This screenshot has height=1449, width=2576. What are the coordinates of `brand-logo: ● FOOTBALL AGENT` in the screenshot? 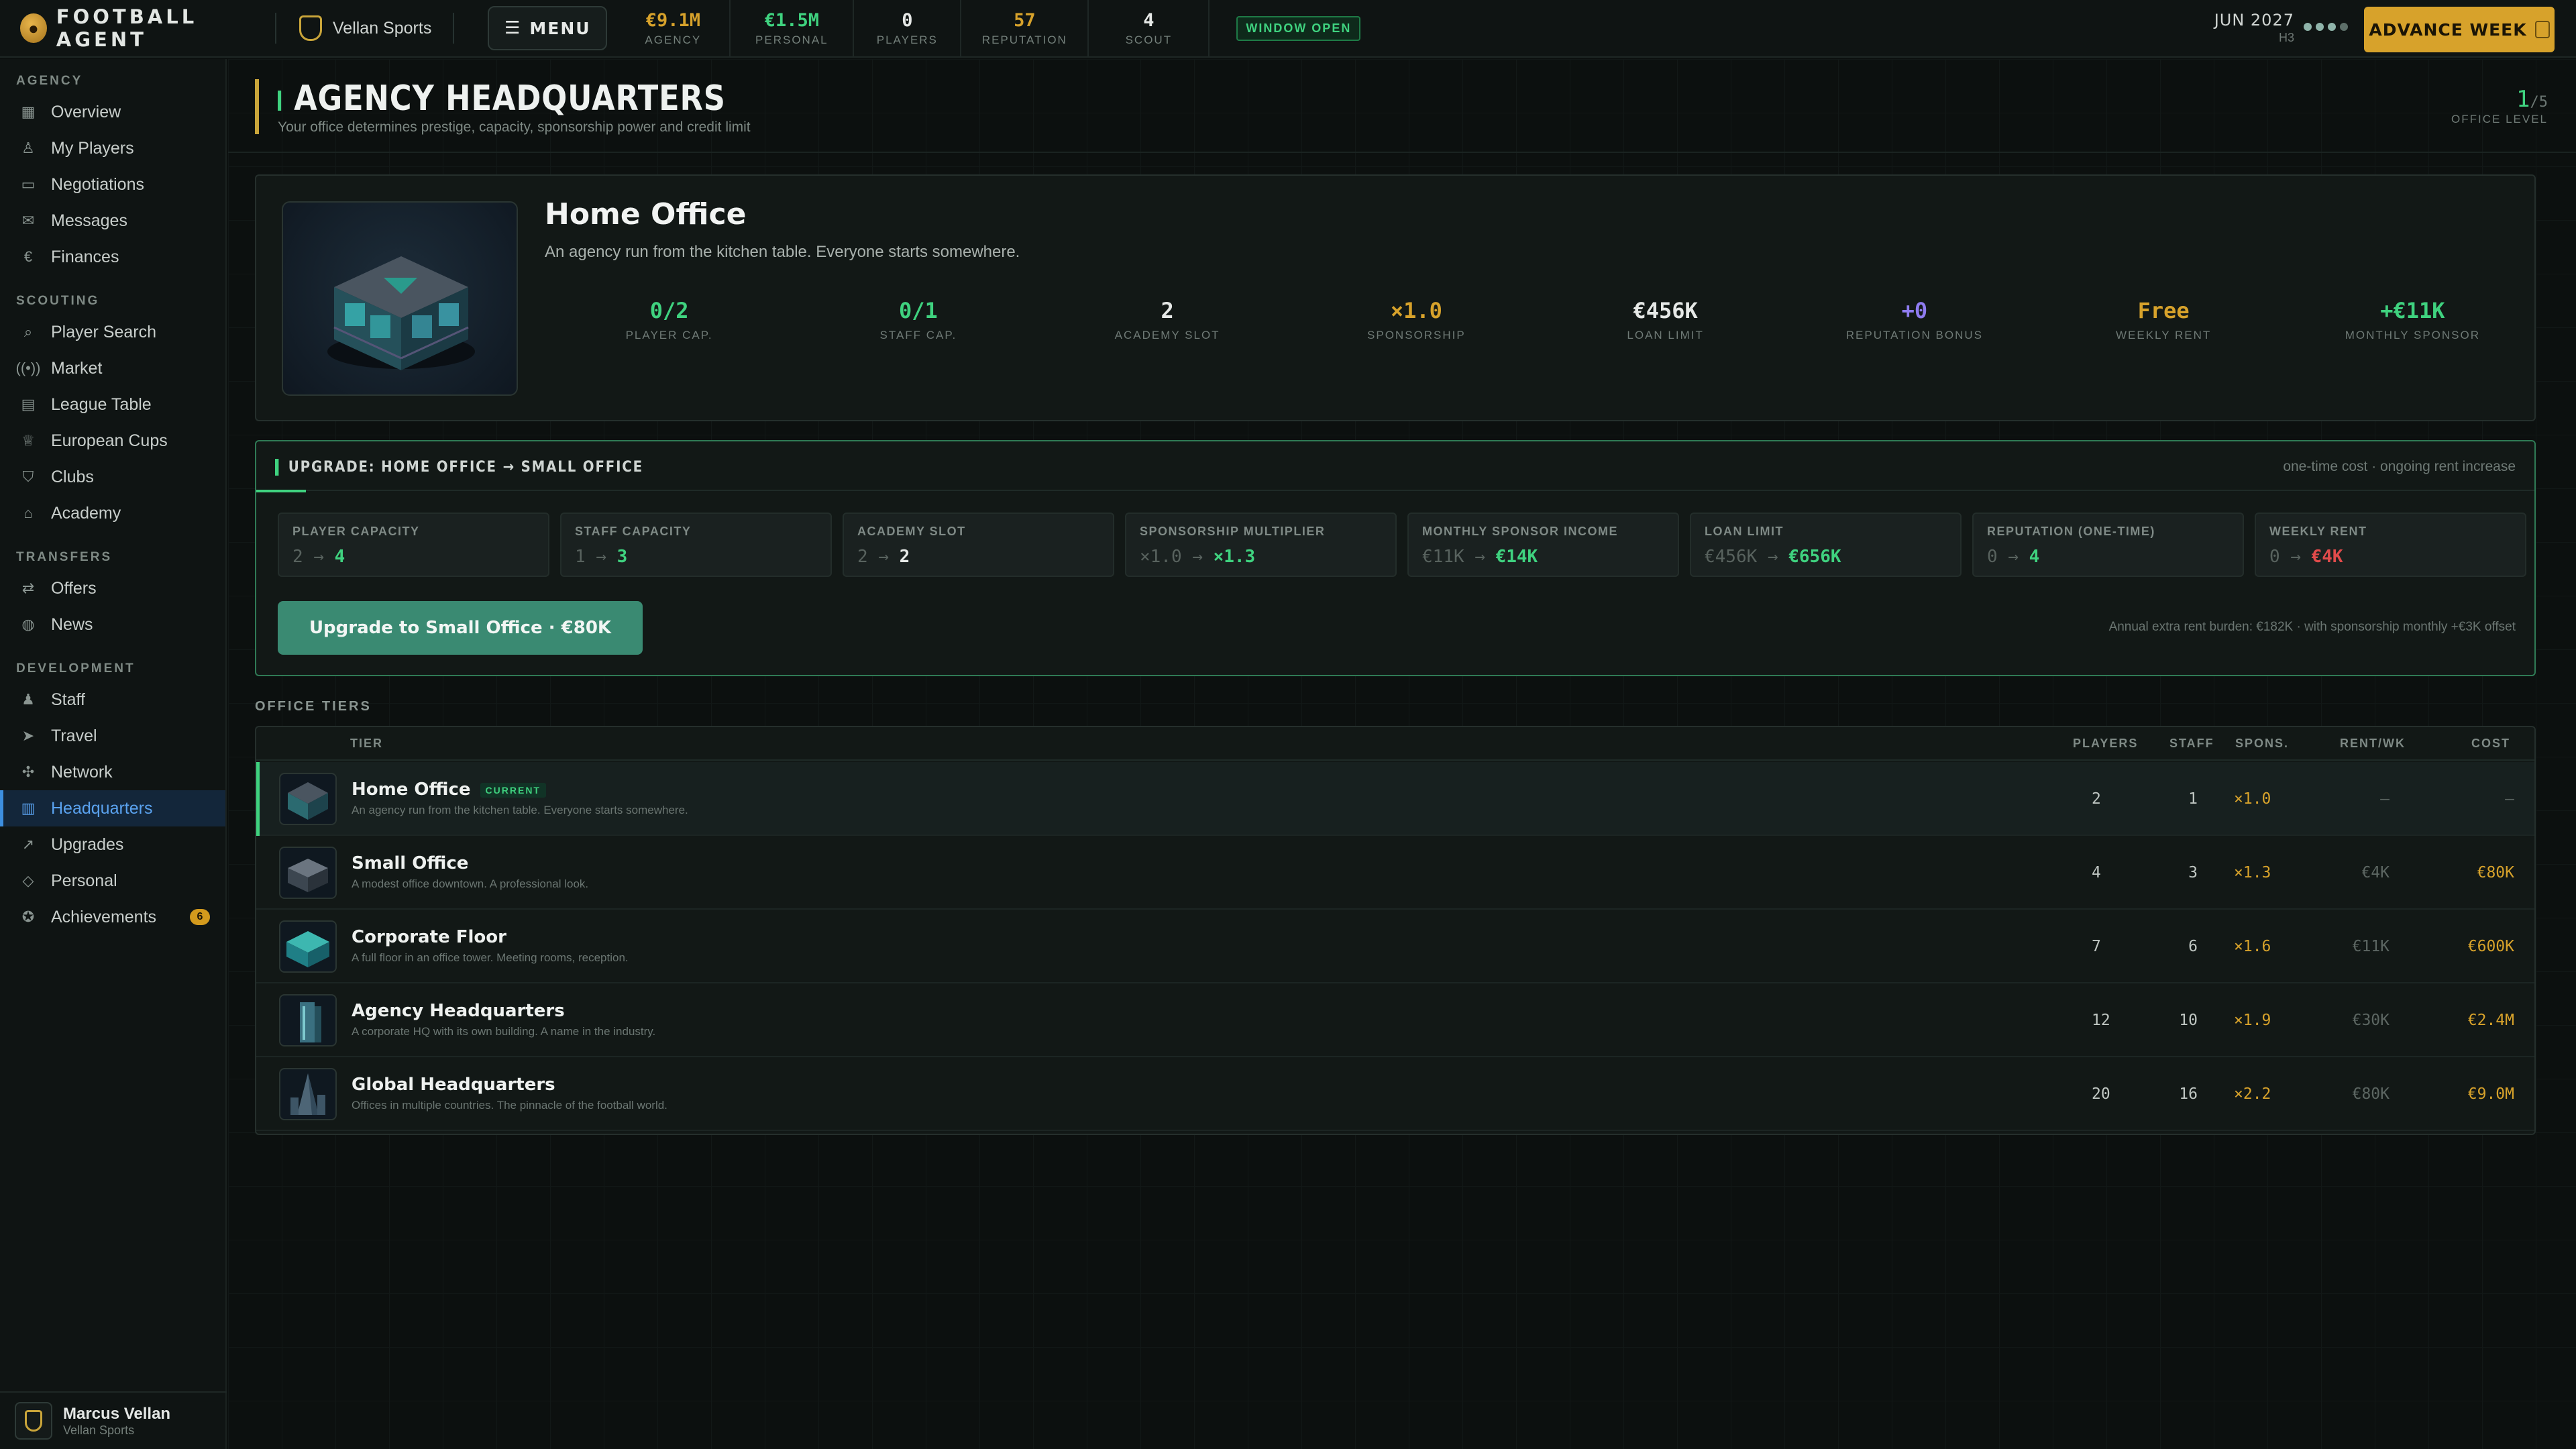 It's located at (147, 28).